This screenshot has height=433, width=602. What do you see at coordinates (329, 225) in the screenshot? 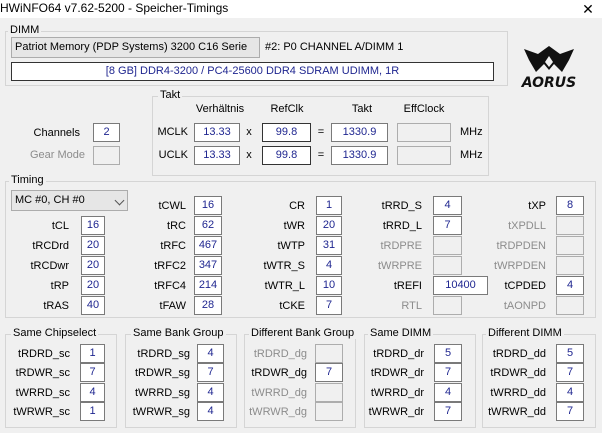
I see `twr-value: 20` at bounding box center [329, 225].